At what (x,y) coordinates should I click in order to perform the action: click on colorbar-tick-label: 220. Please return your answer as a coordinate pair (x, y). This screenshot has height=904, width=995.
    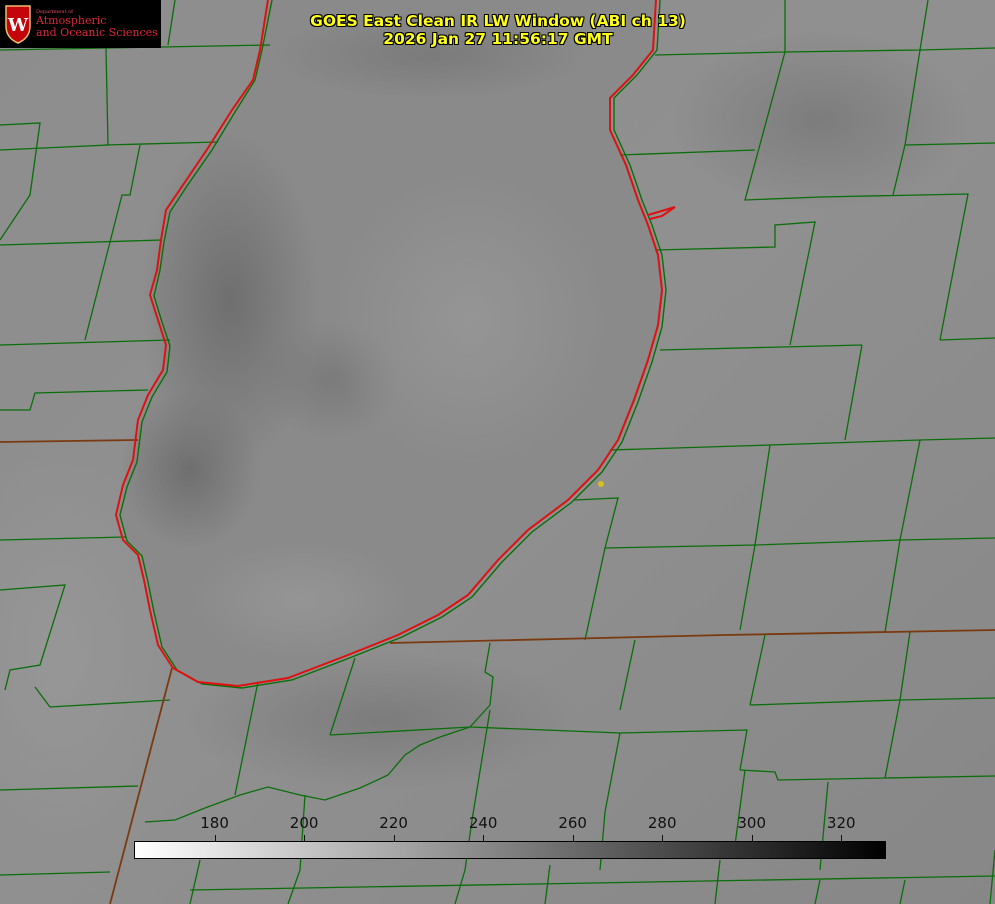
    Looking at the image, I should click on (393, 823).